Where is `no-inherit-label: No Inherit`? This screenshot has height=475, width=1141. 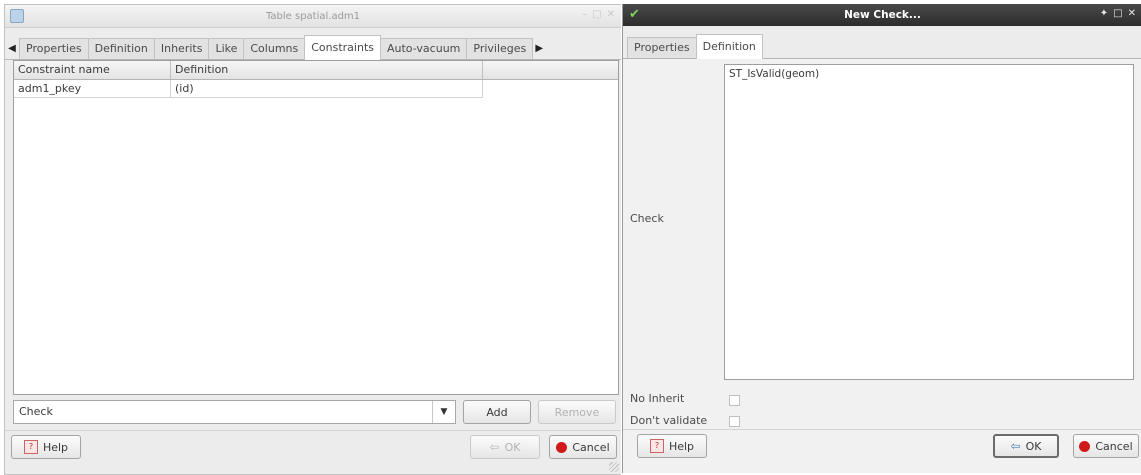 no-inherit-label: No Inherit is located at coordinates (657, 398).